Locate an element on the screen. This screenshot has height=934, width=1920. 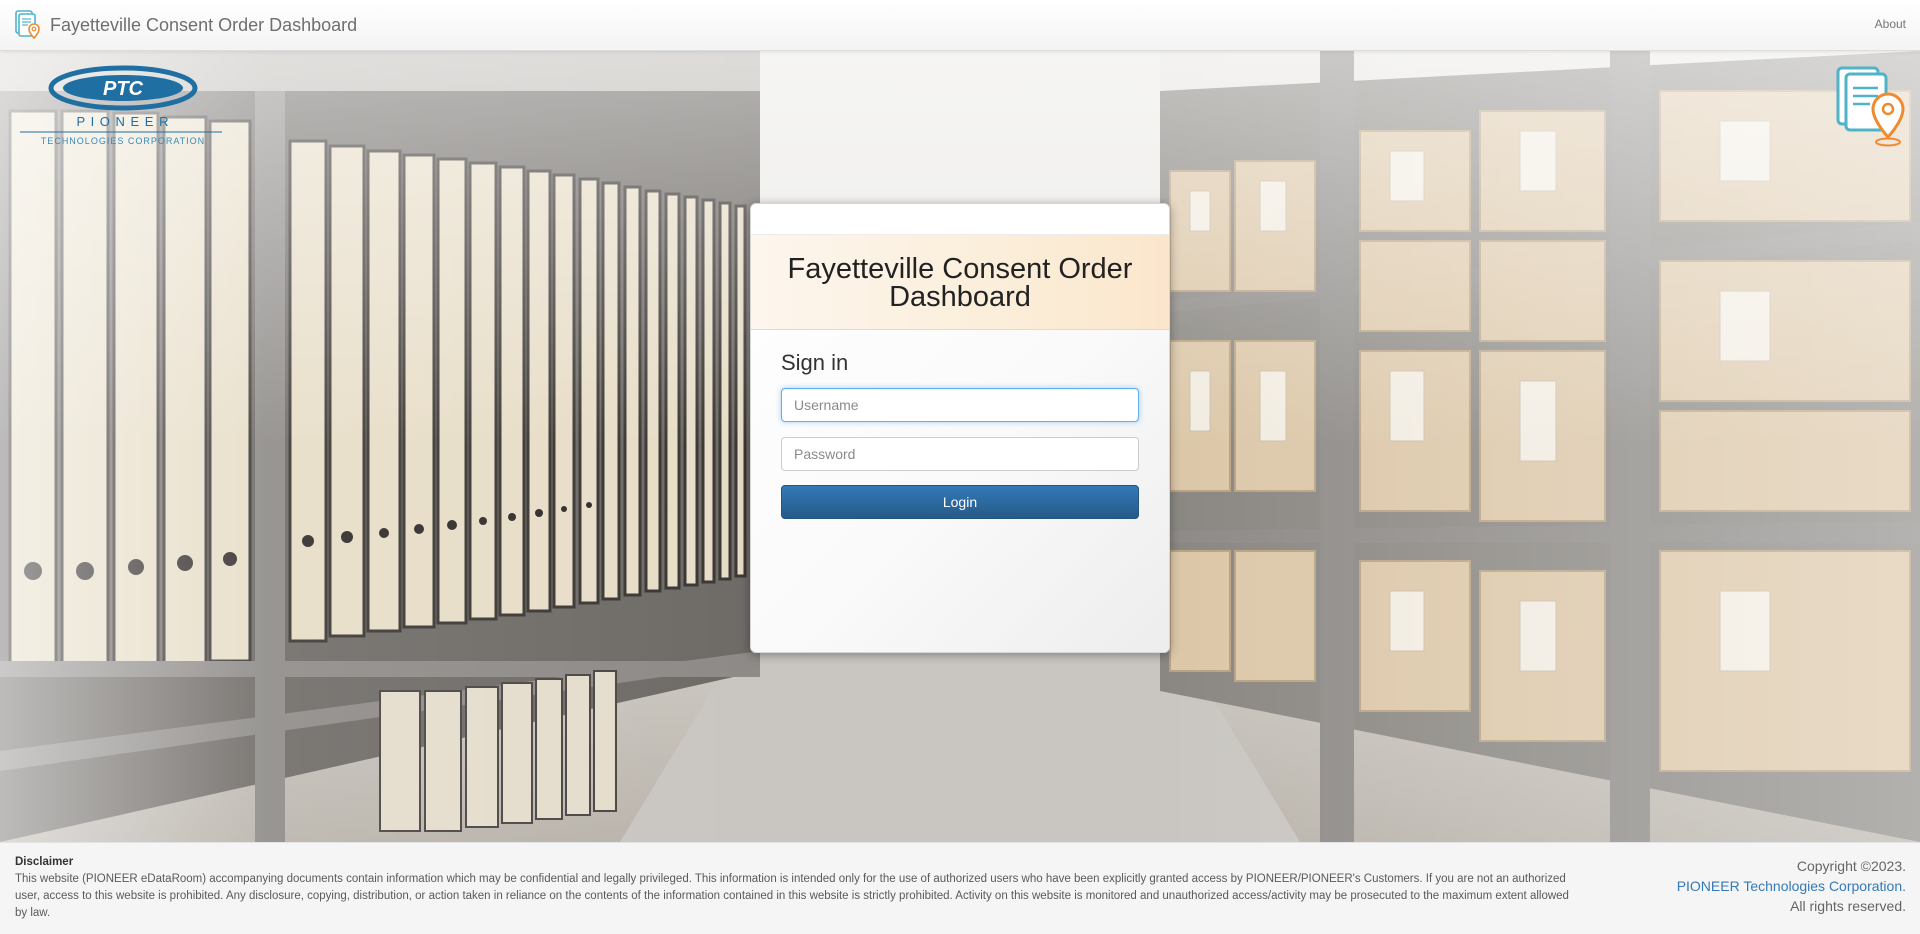
logo-name: P I O N E E R is located at coordinates (123, 121).